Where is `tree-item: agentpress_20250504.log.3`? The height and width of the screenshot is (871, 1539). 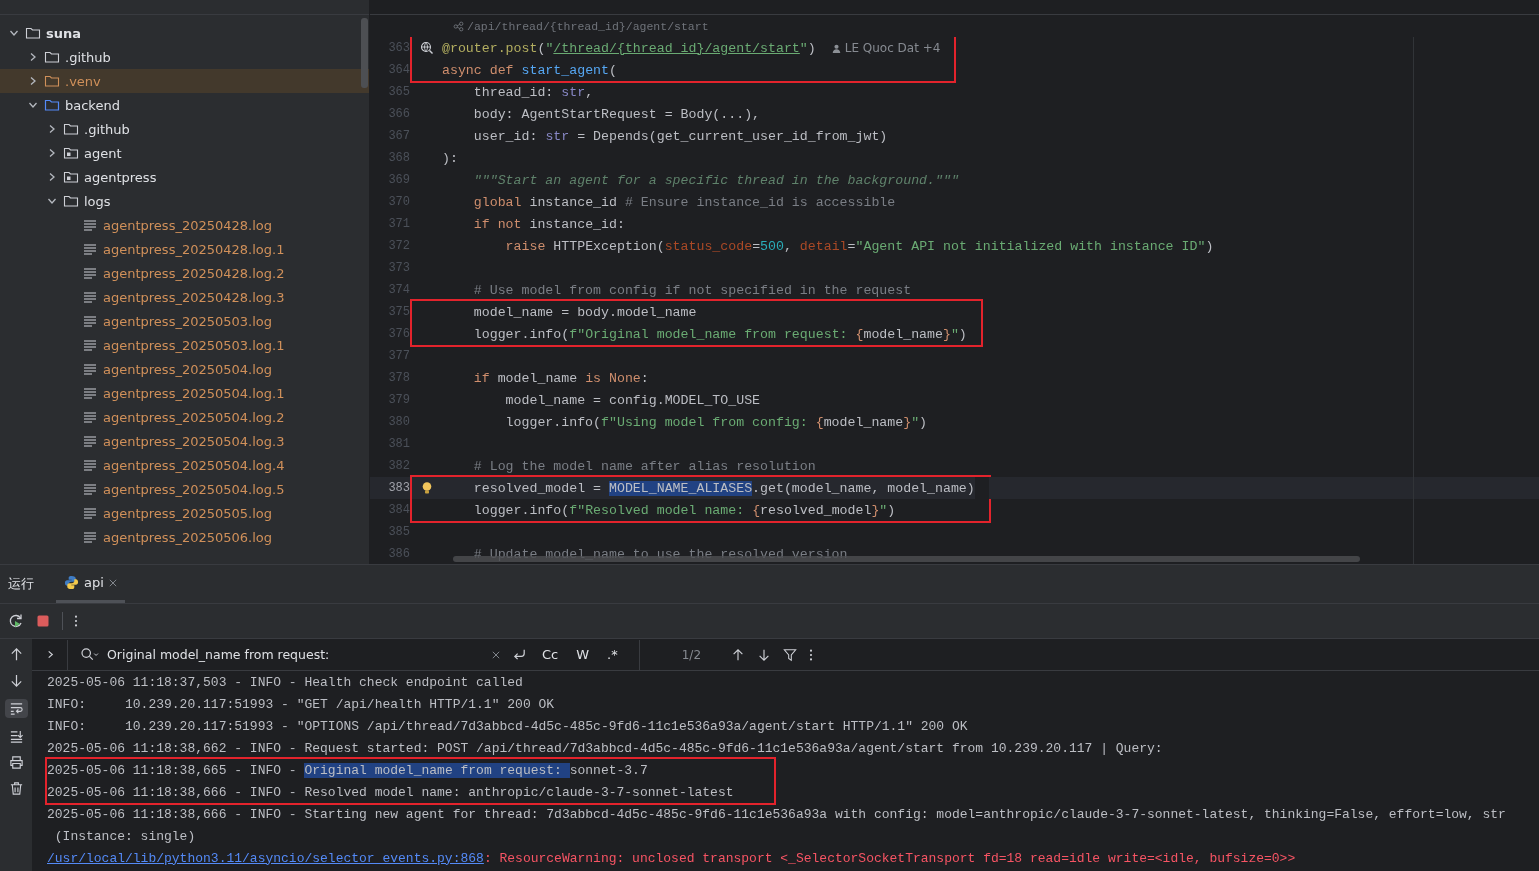
tree-item: agentpress_20250504.log.3 is located at coordinates (184, 441).